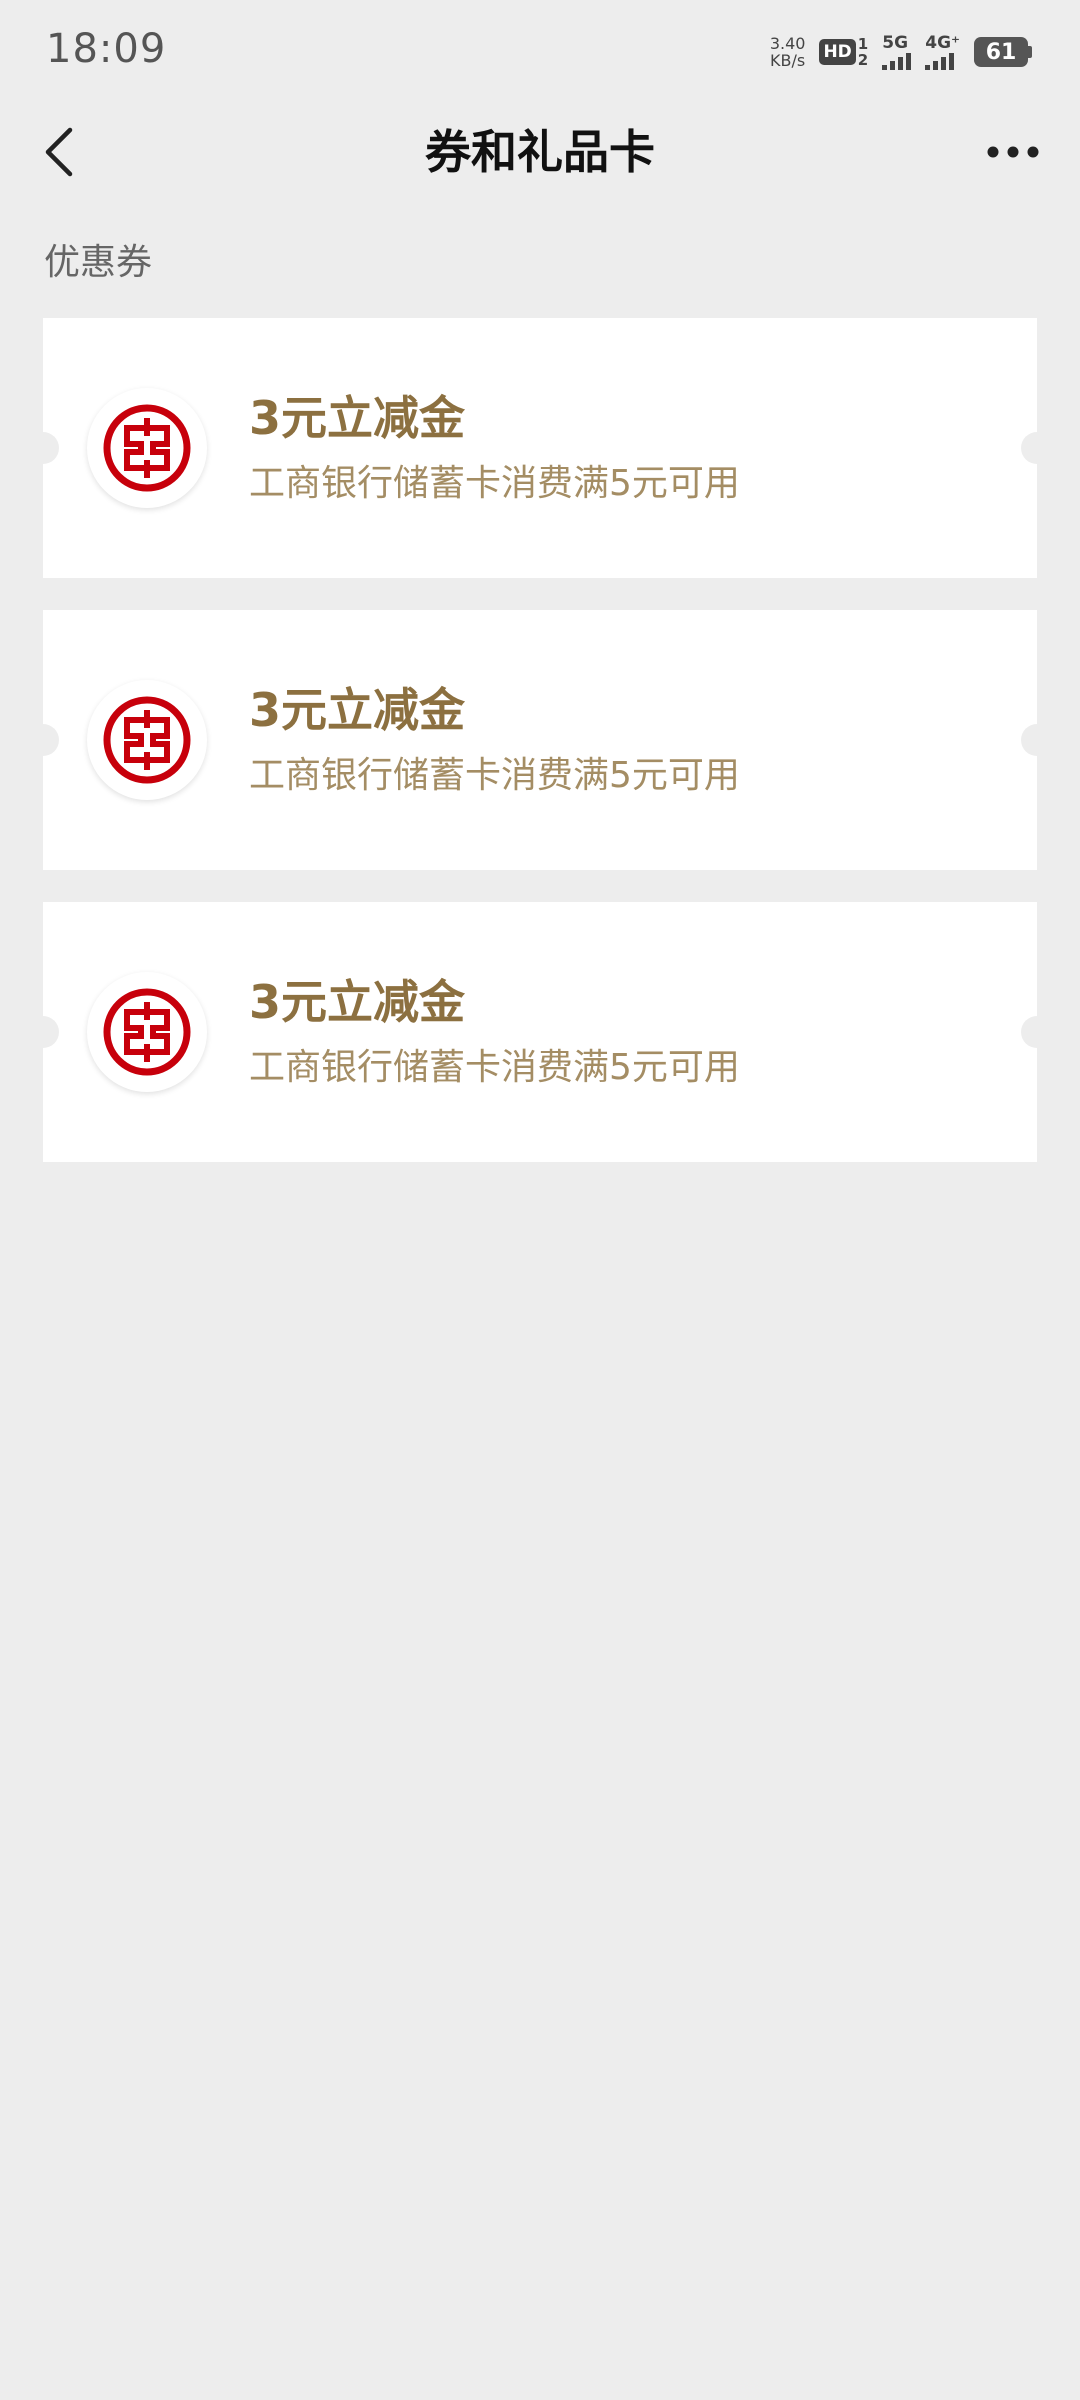 The image size is (1080, 2400). I want to click on hd-sim-indicator: 1 2, so click(863, 52).